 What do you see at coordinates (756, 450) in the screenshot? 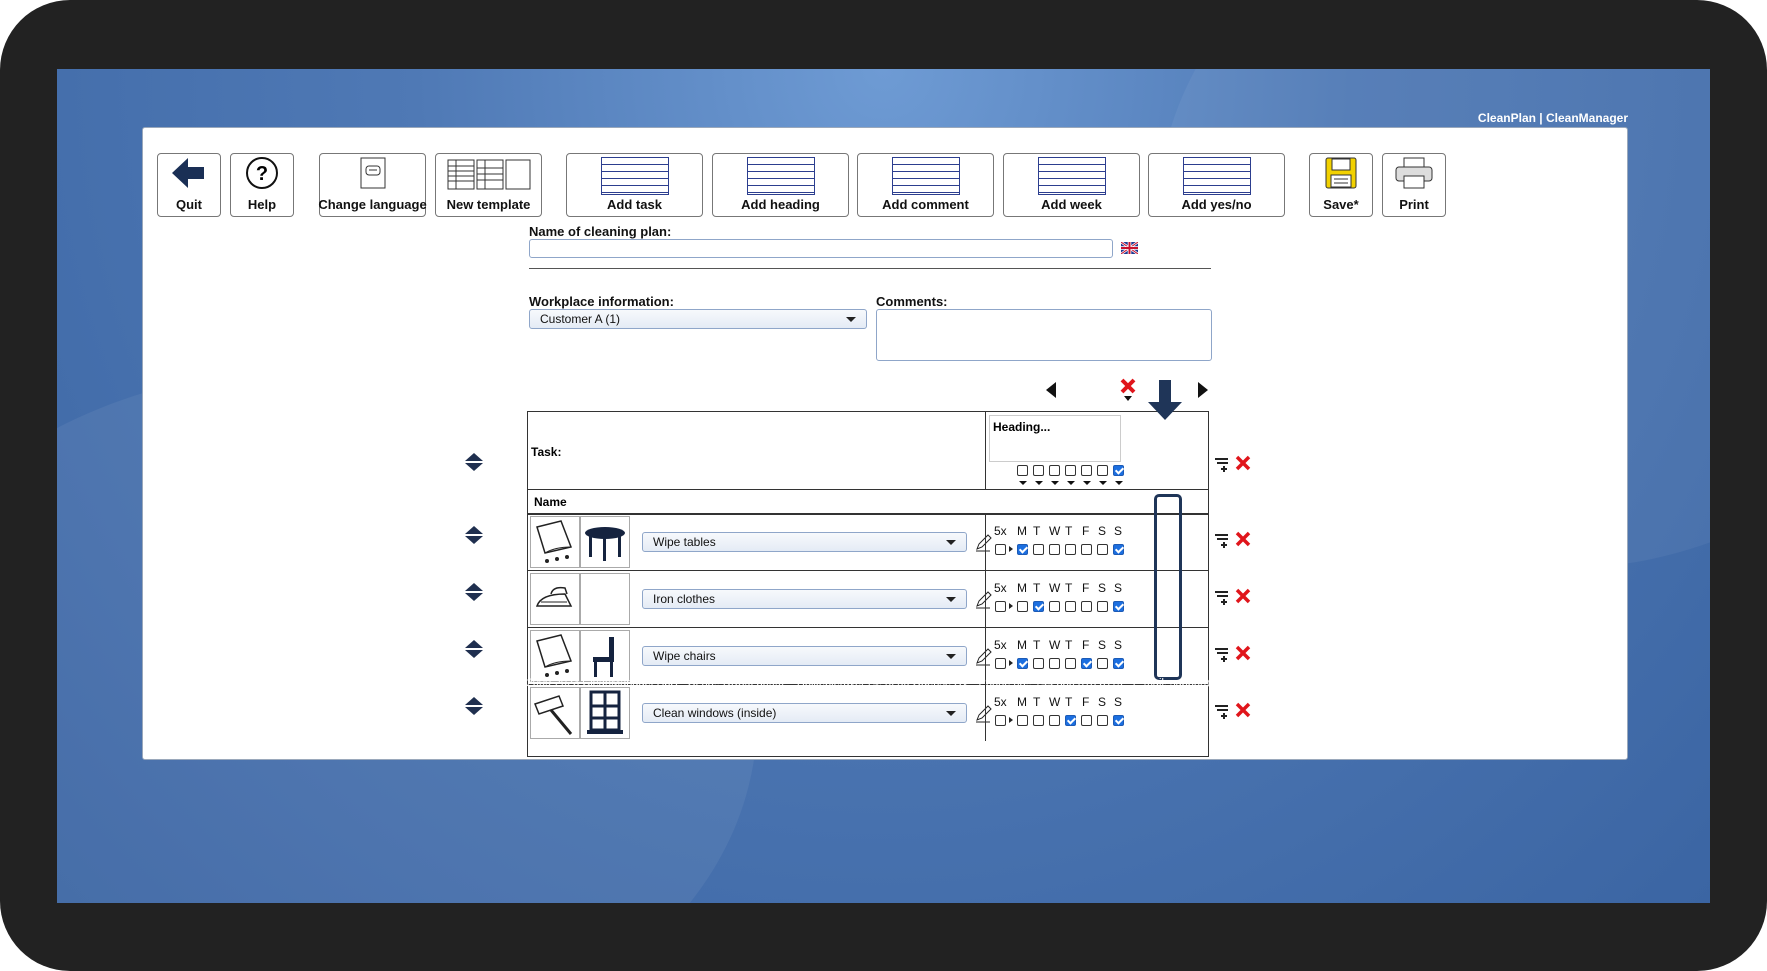
I see `task-header-cell: Task:` at bounding box center [756, 450].